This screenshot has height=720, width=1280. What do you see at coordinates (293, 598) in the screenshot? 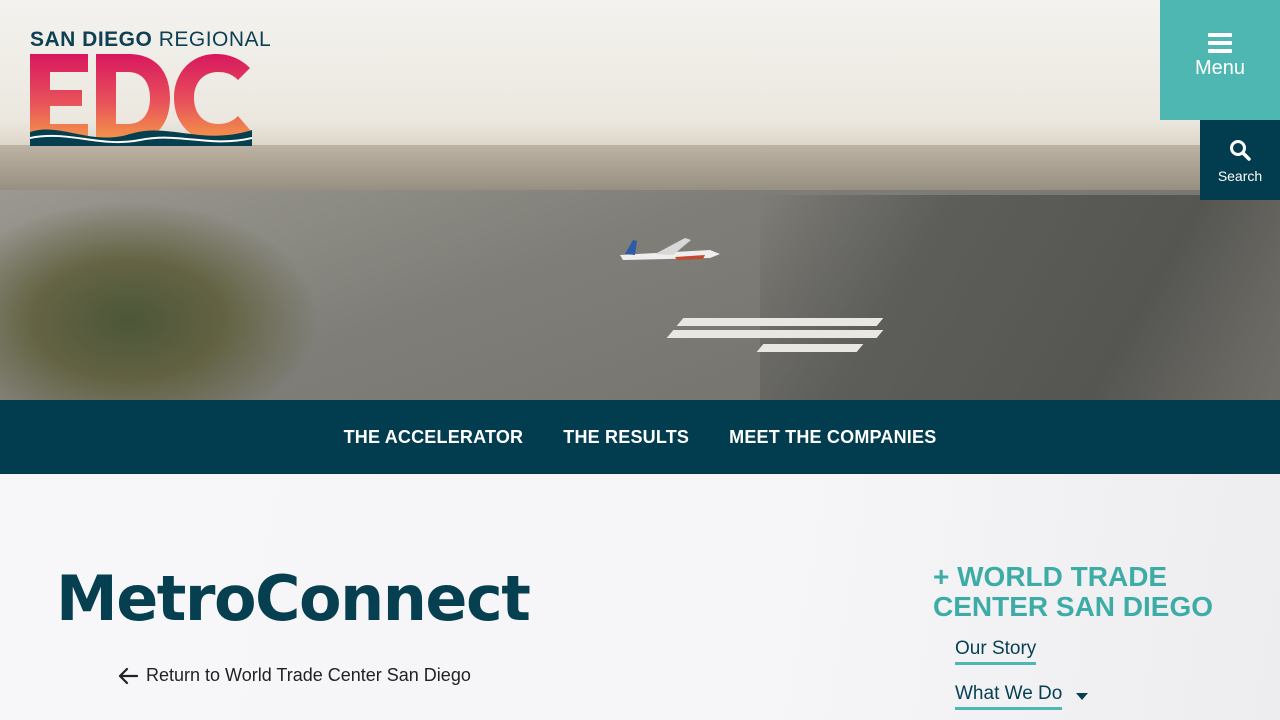
I see `page-title: MetroConnect` at bounding box center [293, 598].